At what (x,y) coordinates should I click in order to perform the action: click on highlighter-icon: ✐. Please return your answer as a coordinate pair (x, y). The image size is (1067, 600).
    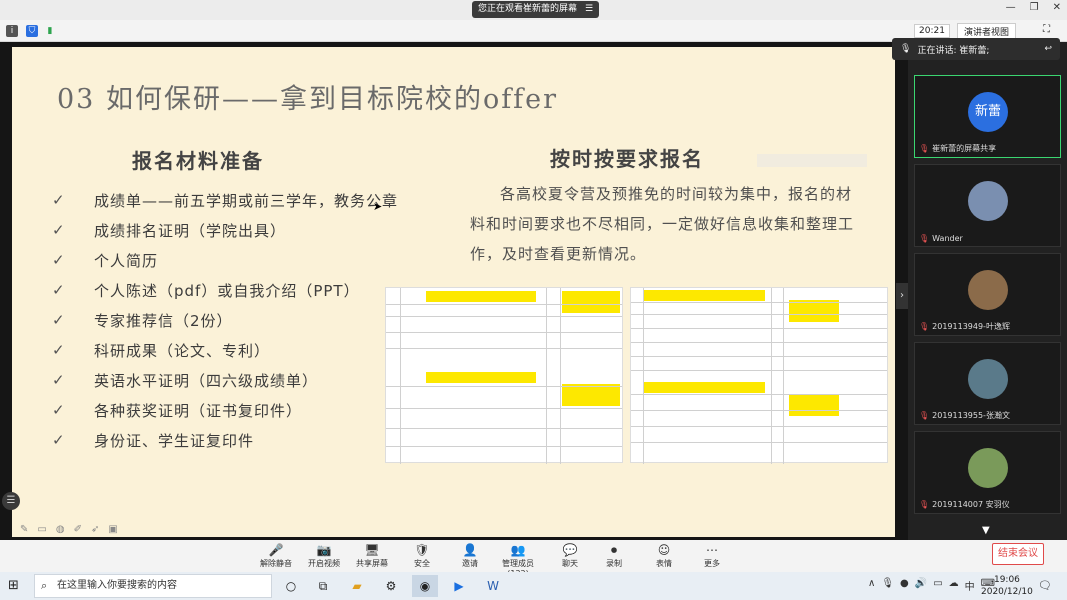
    Looking at the image, I should click on (78, 529).